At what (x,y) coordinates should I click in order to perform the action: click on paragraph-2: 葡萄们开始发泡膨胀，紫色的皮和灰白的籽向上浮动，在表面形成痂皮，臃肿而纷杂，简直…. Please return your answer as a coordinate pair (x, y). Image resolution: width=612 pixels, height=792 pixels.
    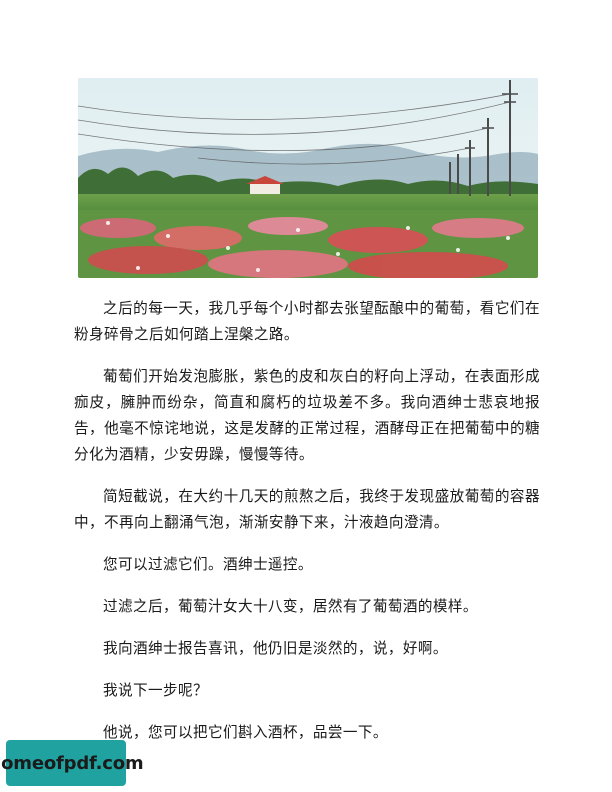
    Looking at the image, I should click on (307, 415).